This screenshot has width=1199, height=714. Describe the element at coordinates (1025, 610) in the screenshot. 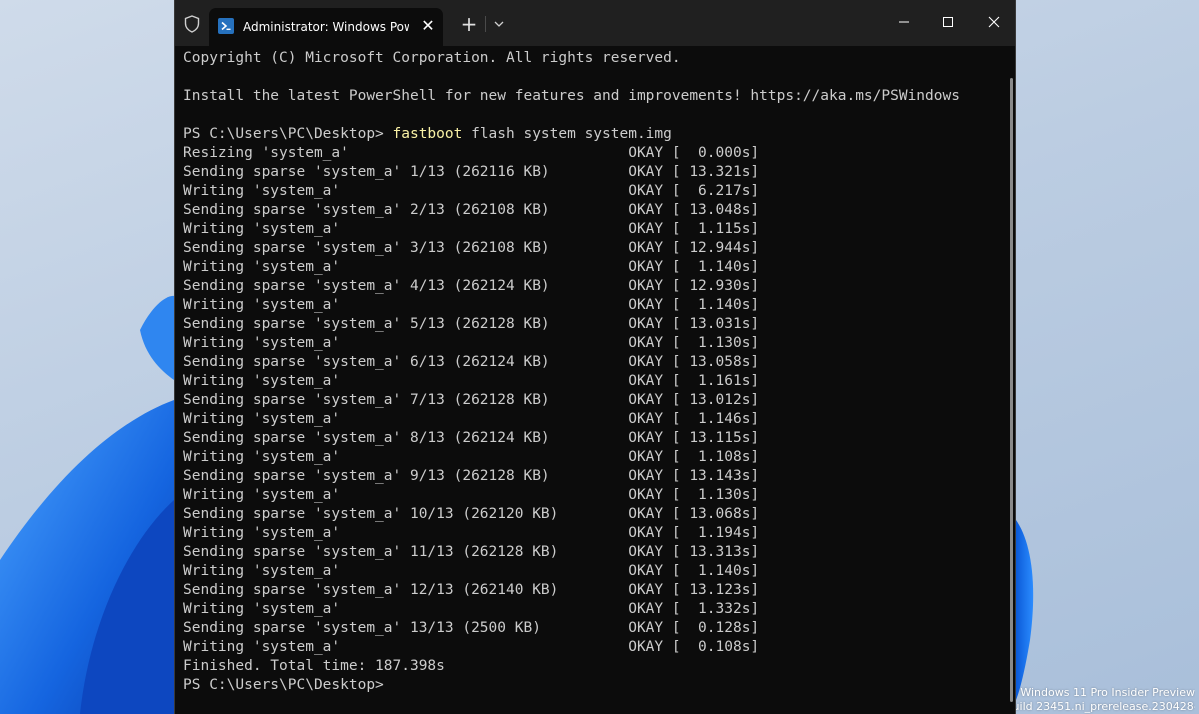

I see `bloom-petal-right` at that location.